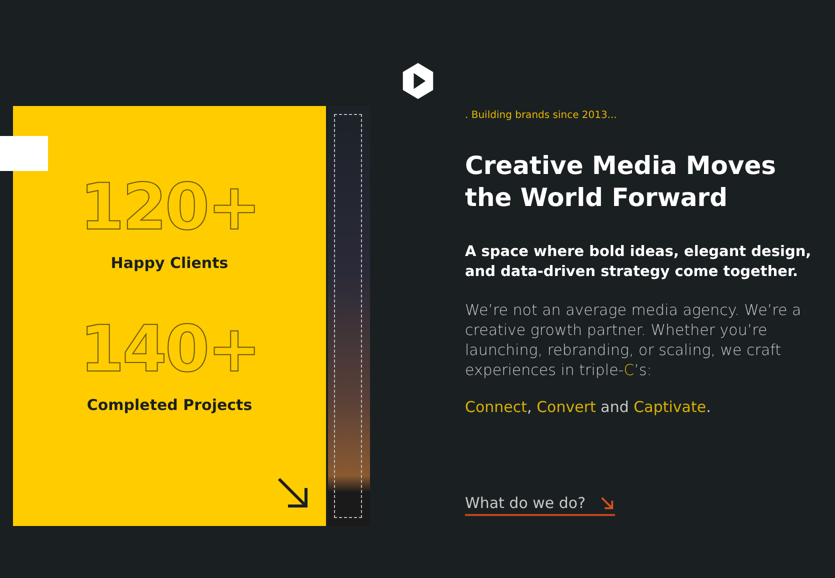 The width and height of the screenshot is (835, 578). Describe the element at coordinates (588, 407) in the screenshot. I see `pillars-text: Connect, Convert and Captivate.` at that location.